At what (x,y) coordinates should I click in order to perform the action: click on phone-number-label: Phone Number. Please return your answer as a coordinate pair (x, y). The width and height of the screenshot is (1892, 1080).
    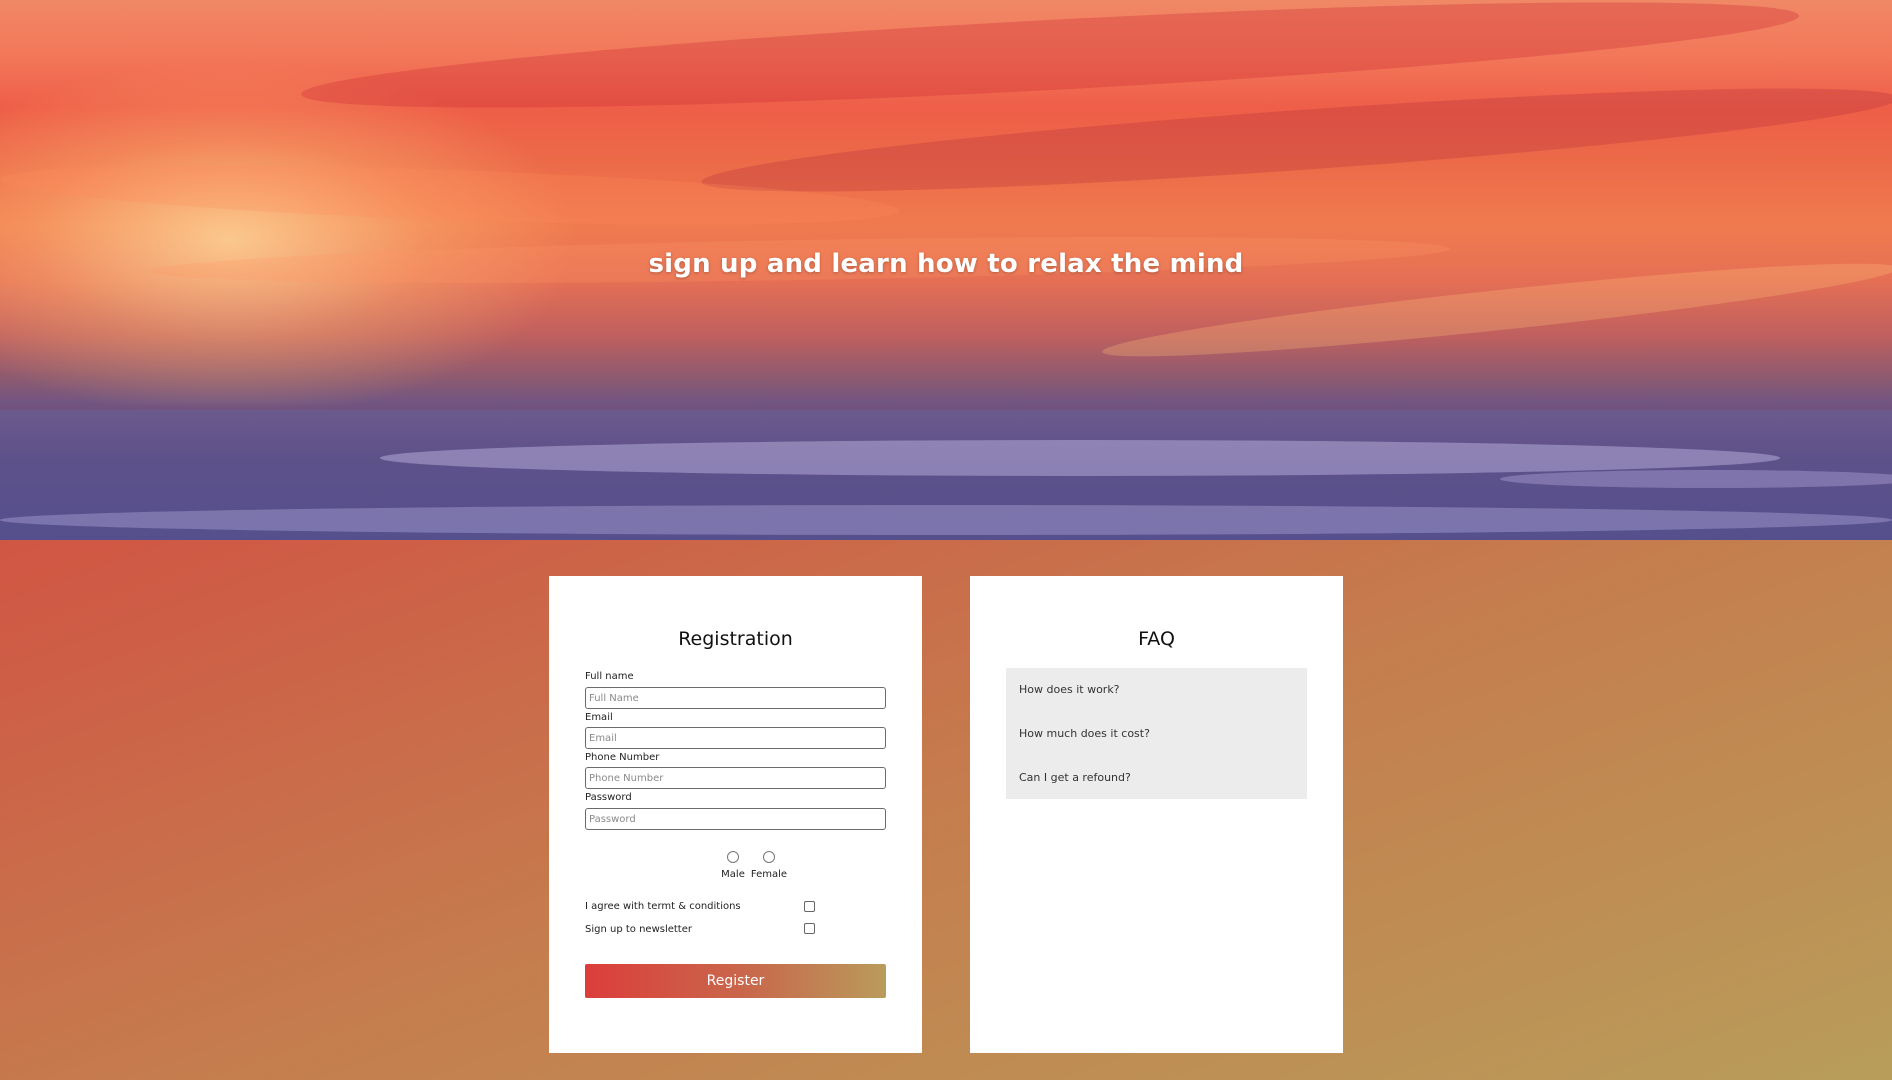
    Looking at the image, I should click on (622, 757).